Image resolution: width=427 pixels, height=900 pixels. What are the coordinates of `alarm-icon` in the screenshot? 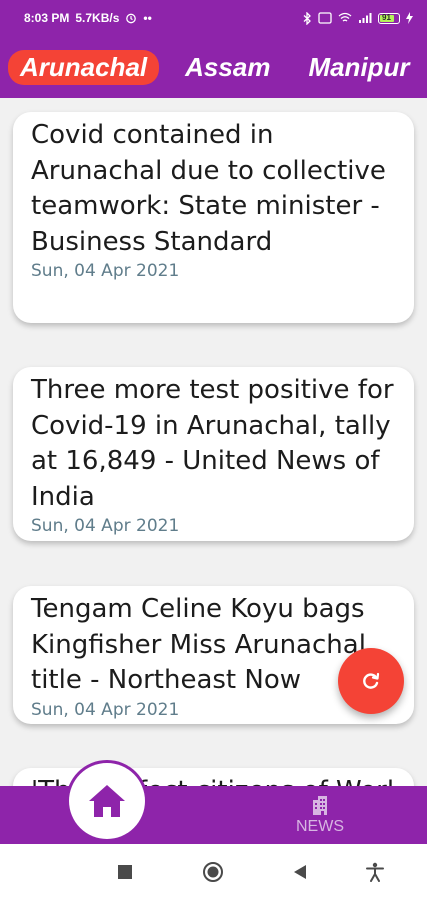 It's located at (131, 18).